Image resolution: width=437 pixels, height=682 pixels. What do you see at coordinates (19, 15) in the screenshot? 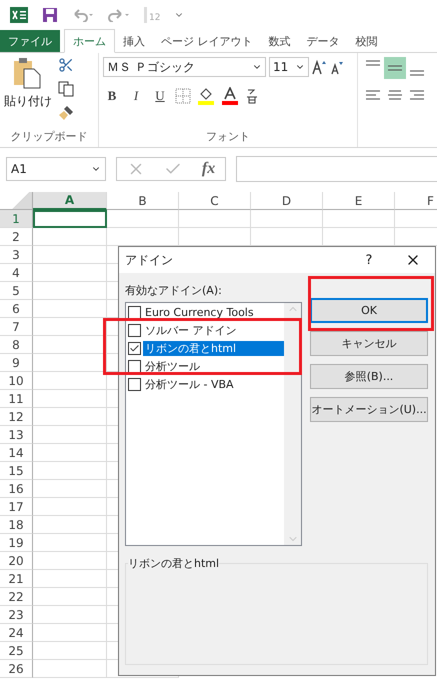
I see `excel-logo-icon` at bounding box center [19, 15].